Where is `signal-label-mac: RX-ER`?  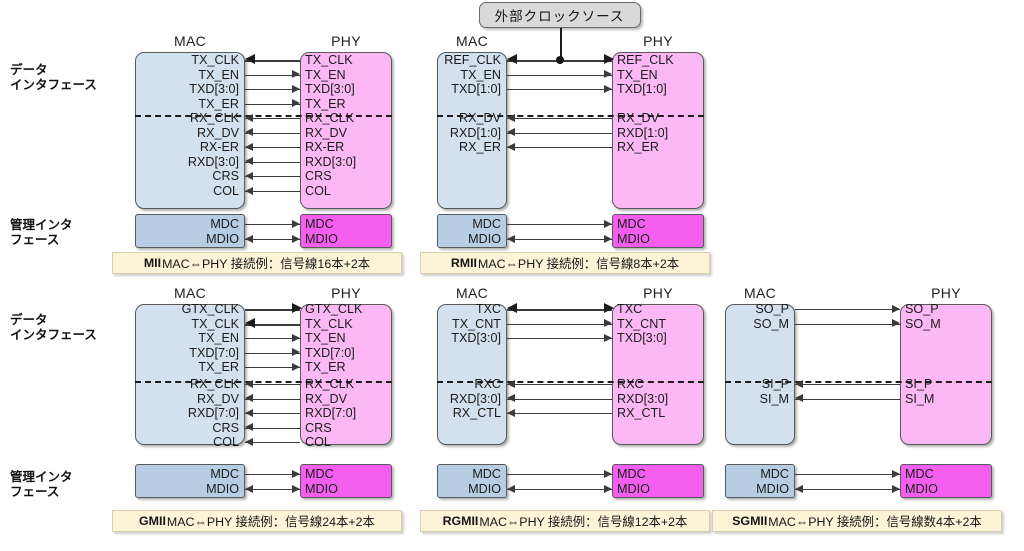 signal-label-mac: RX-ER is located at coordinates (219, 147).